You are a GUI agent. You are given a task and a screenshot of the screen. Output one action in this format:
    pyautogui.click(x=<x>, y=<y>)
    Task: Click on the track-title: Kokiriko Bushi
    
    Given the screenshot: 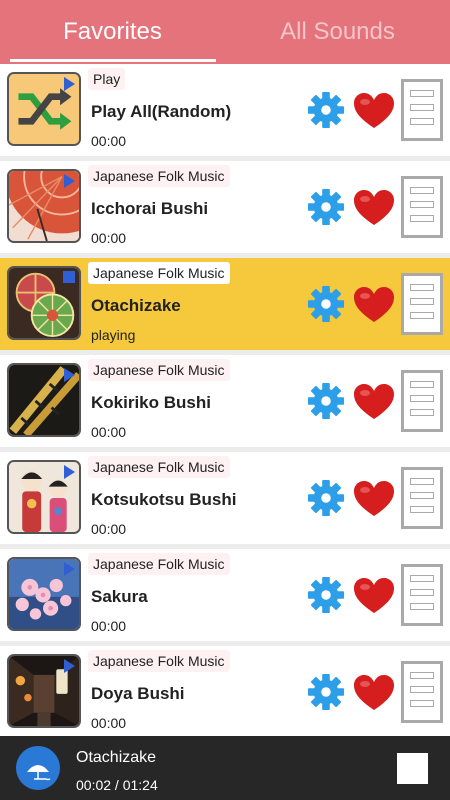 What is the action you would take?
    pyautogui.click(x=151, y=402)
    